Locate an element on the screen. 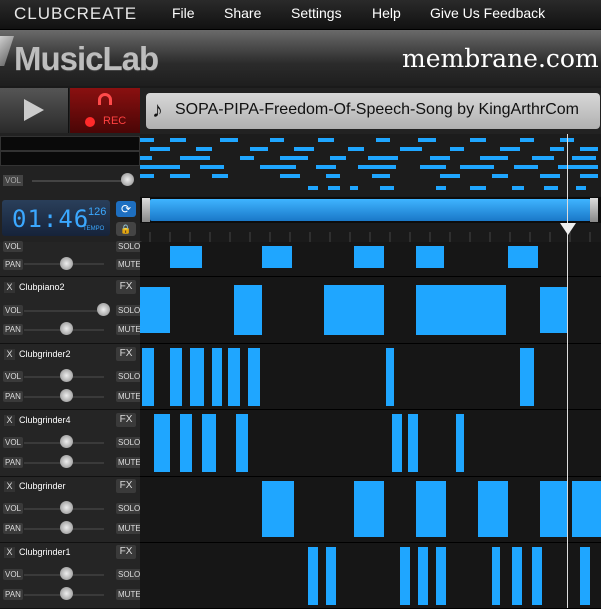 The height and width of the screenshot is (609, 601). tempo-value: 126 is located at coordinates (97, 212).